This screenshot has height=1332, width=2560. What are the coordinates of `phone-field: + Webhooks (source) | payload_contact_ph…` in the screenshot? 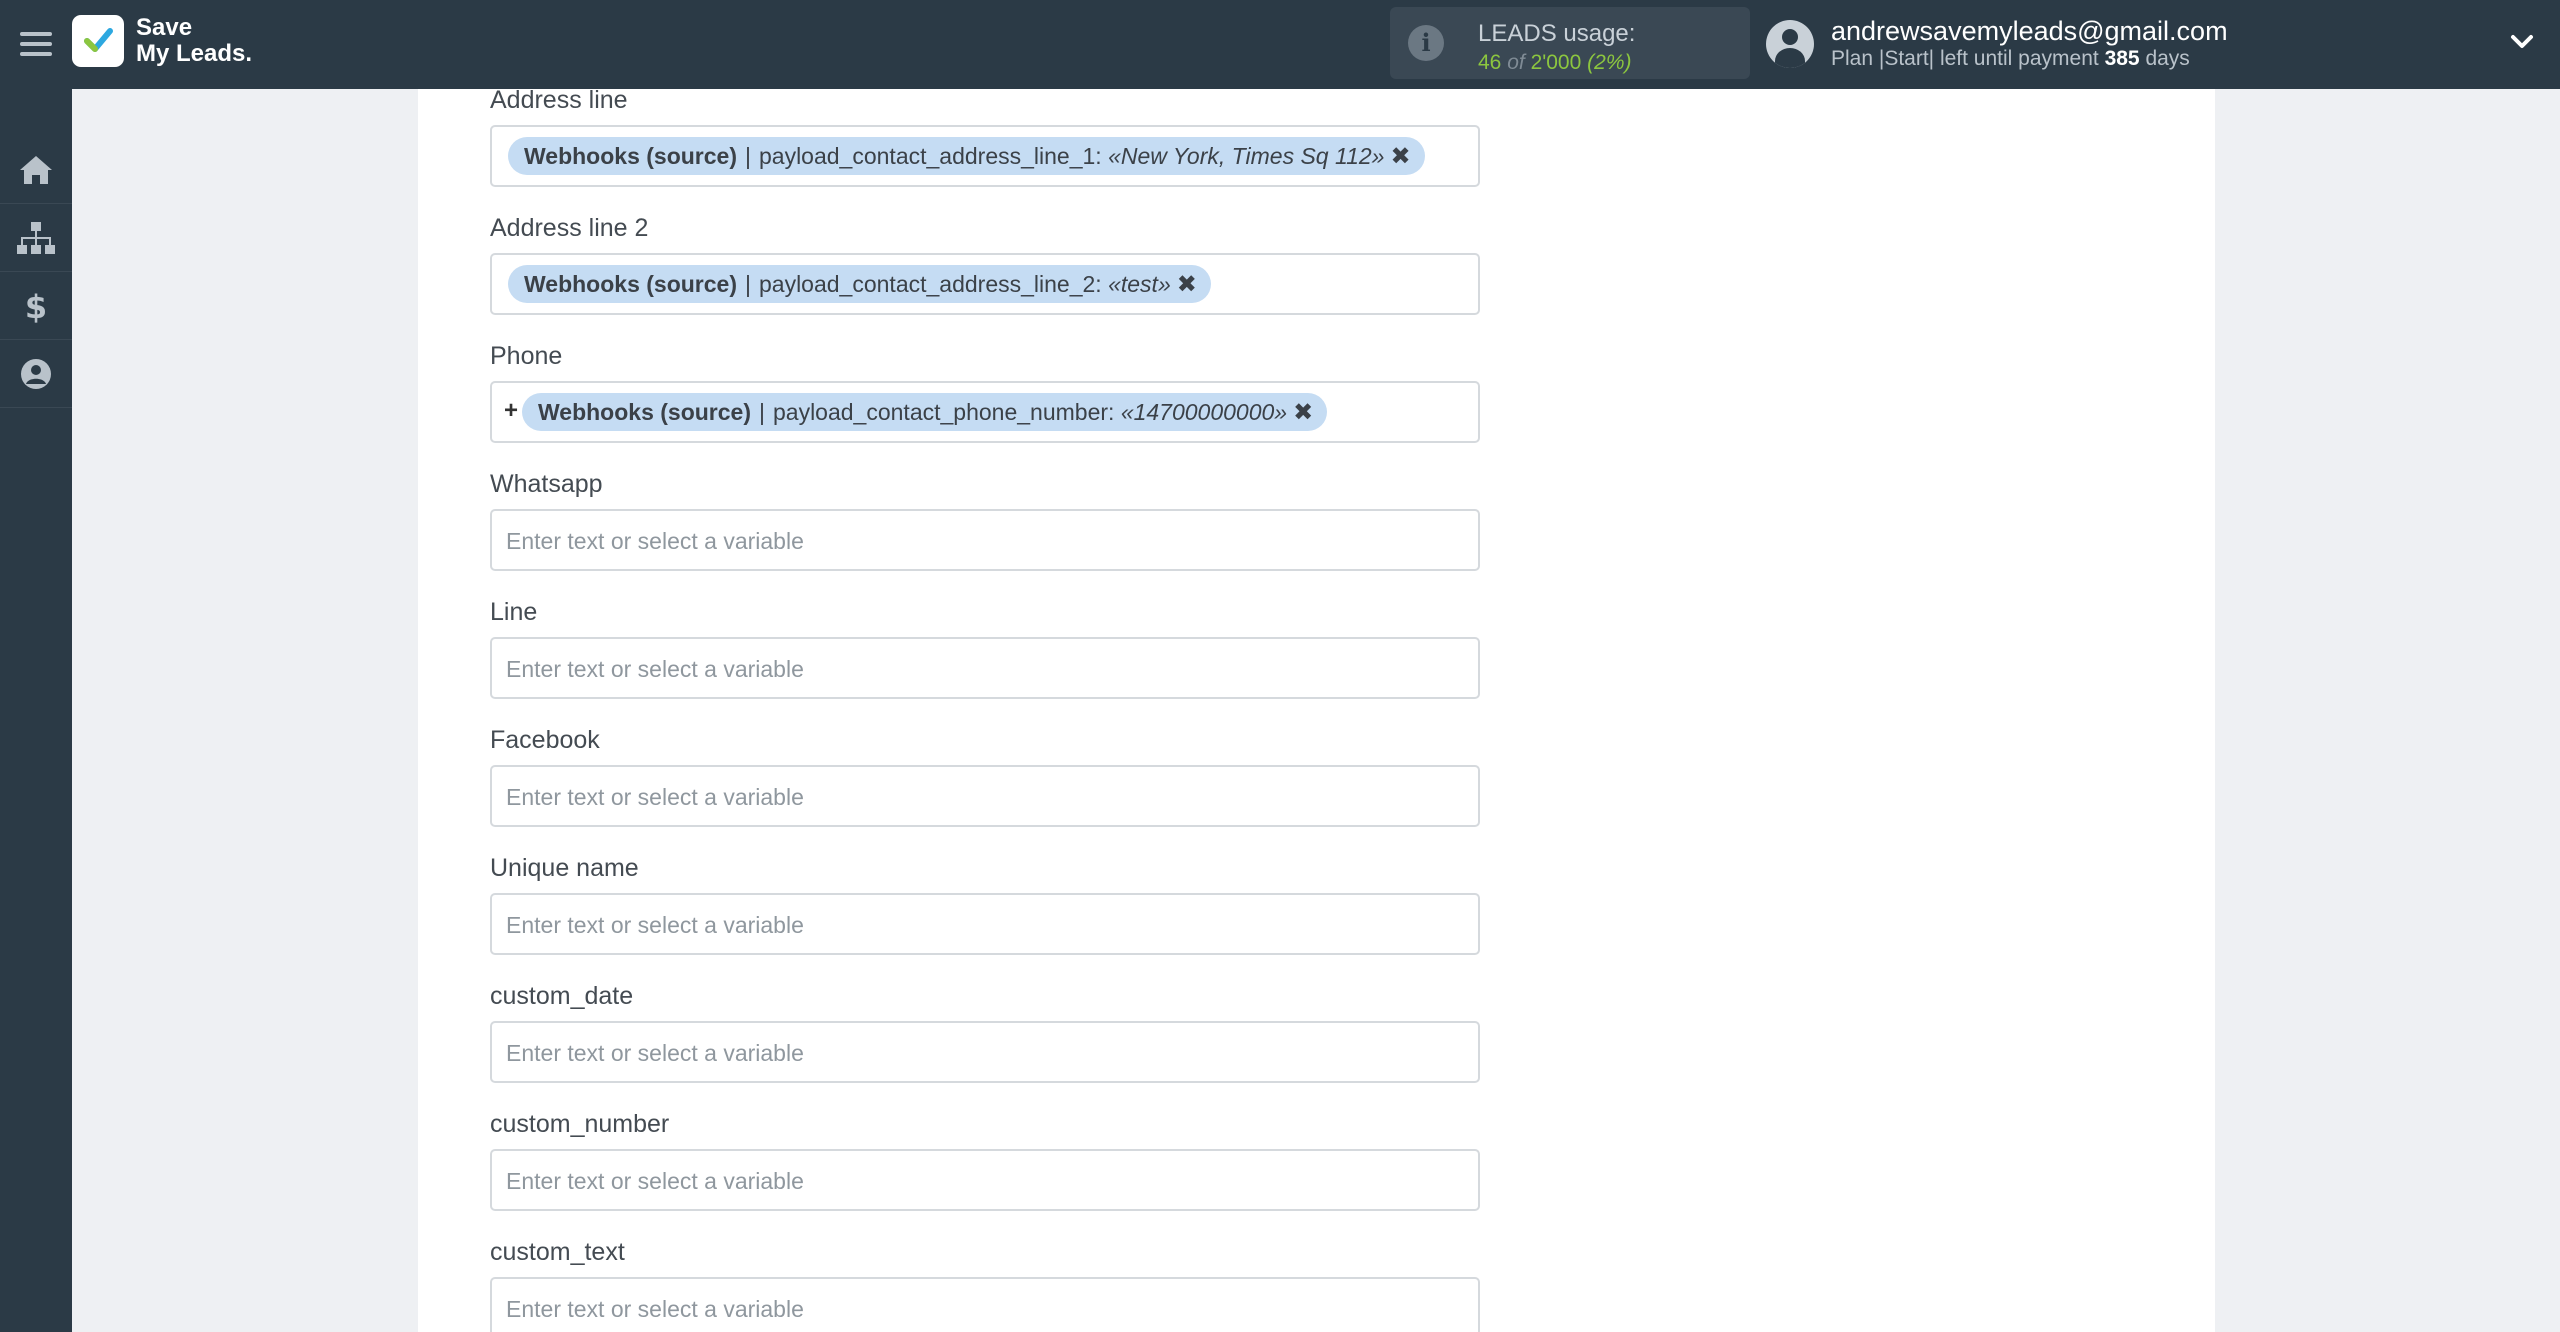 It's located at (985, 412).